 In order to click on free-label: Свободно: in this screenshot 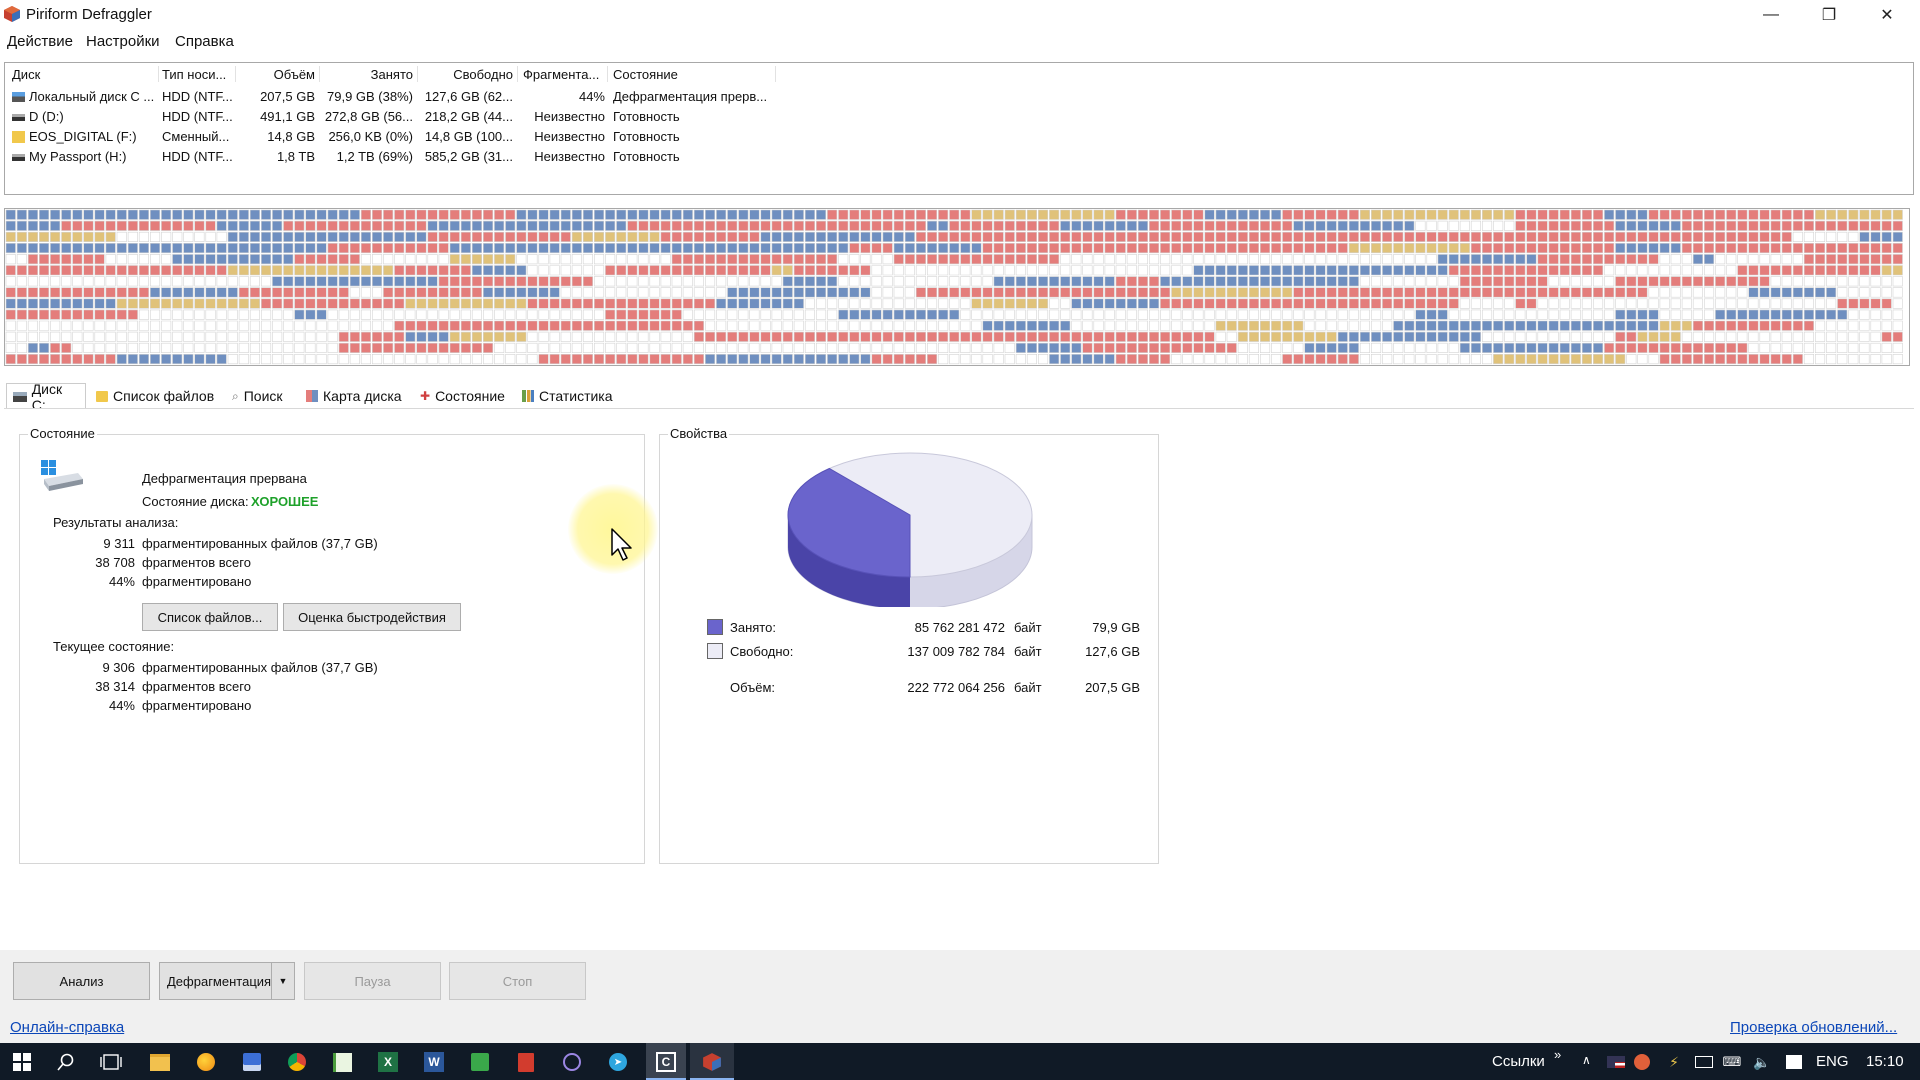, I will do `click(762, 651)`.